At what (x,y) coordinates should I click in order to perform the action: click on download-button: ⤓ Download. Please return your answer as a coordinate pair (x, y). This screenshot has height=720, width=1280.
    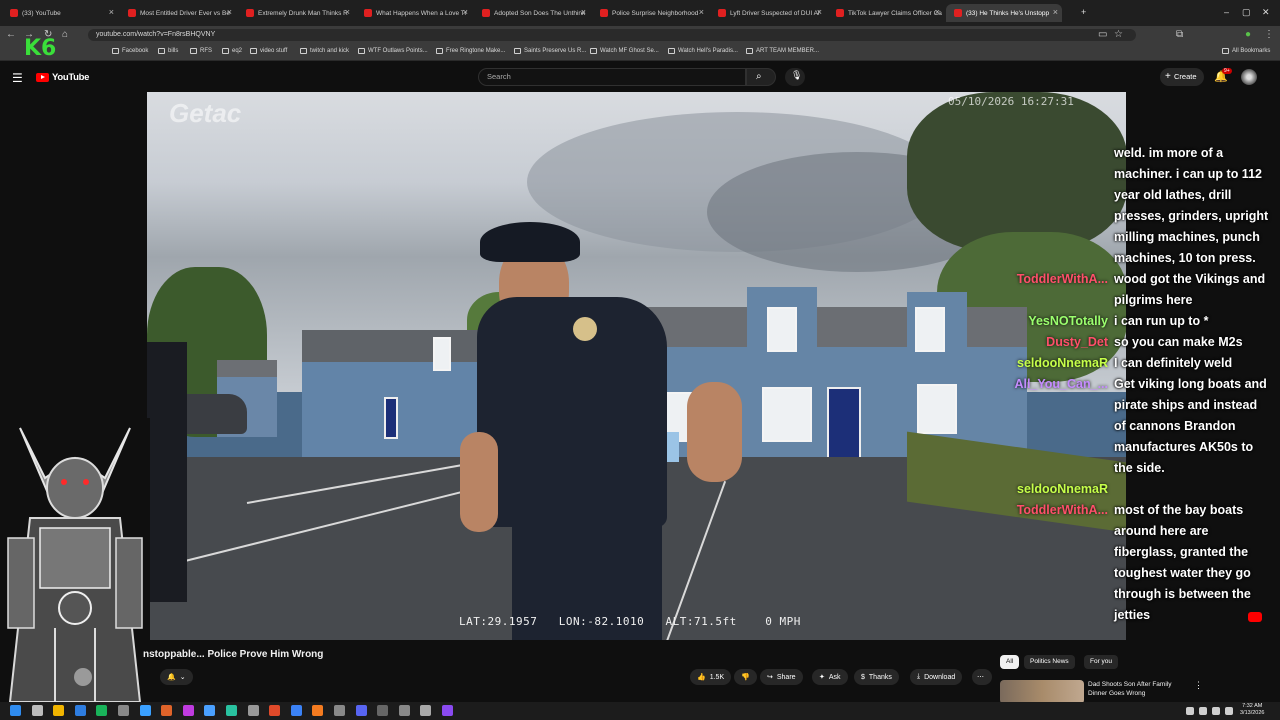
    Looking at the image, I should click on (936, 677).